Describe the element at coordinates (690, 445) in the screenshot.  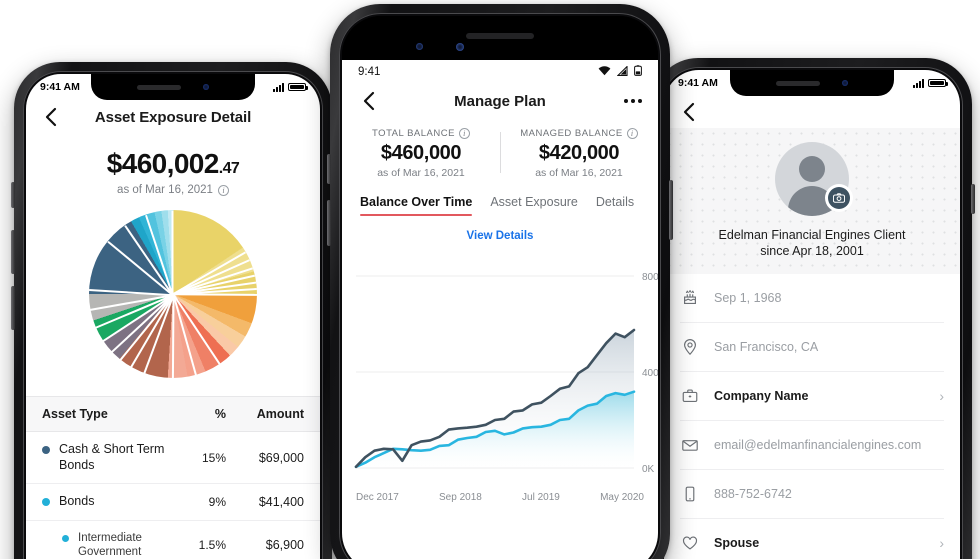
I see `envelope-icon` at that location.